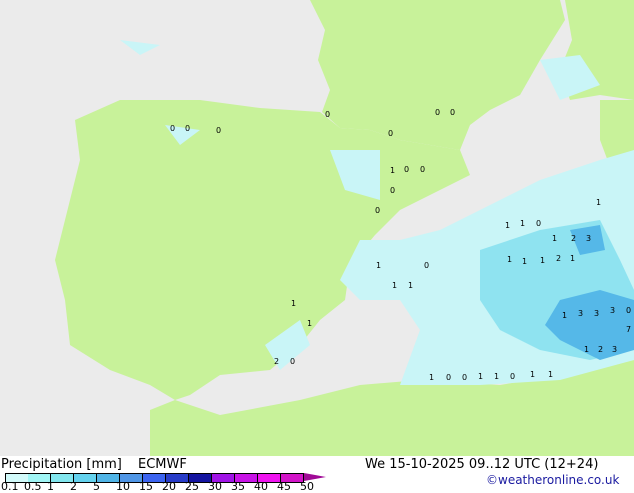  I want to click on credit-link: ©weatheronline.co.uk, so click(552, 480).